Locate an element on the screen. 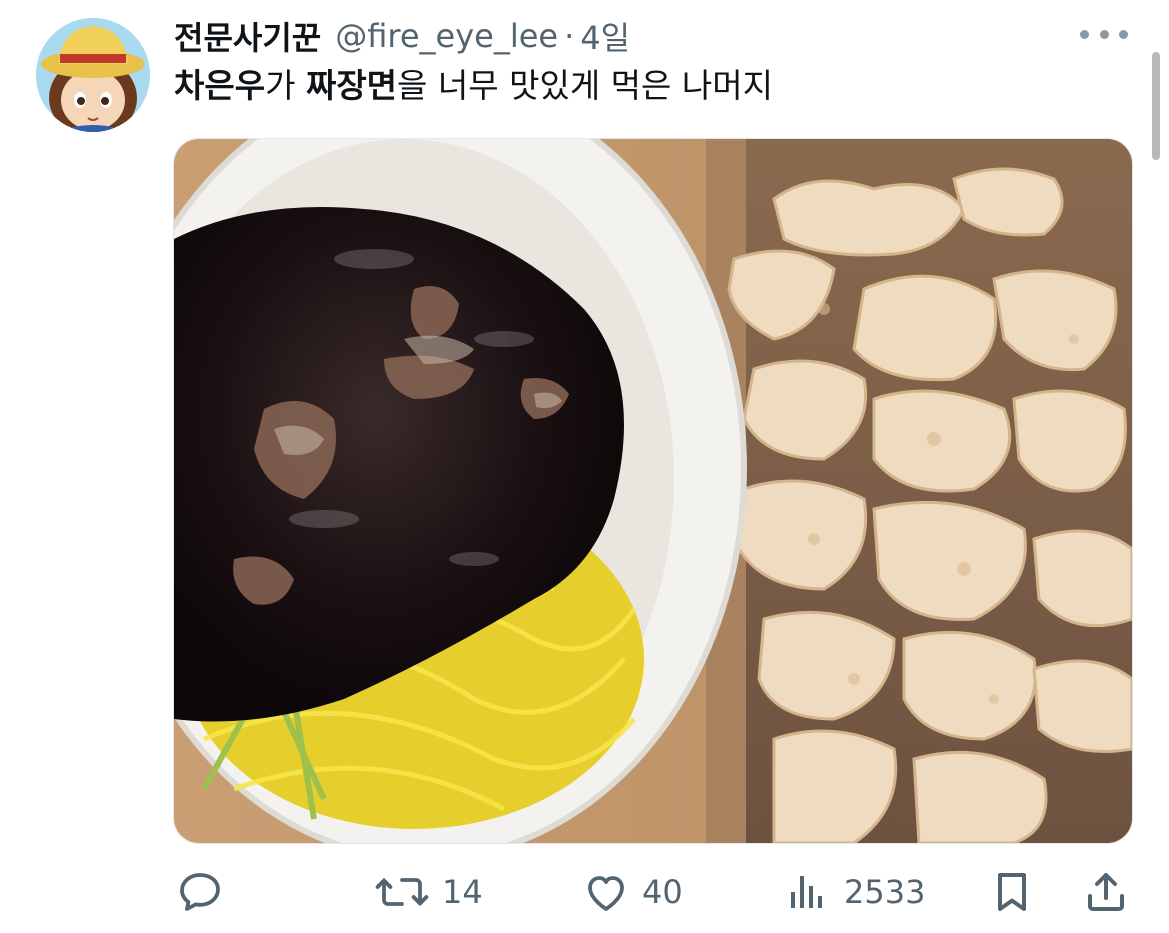 The height and width of the screenshot is (933, 1169). retweet-icon is located at coordinates (402, 892).